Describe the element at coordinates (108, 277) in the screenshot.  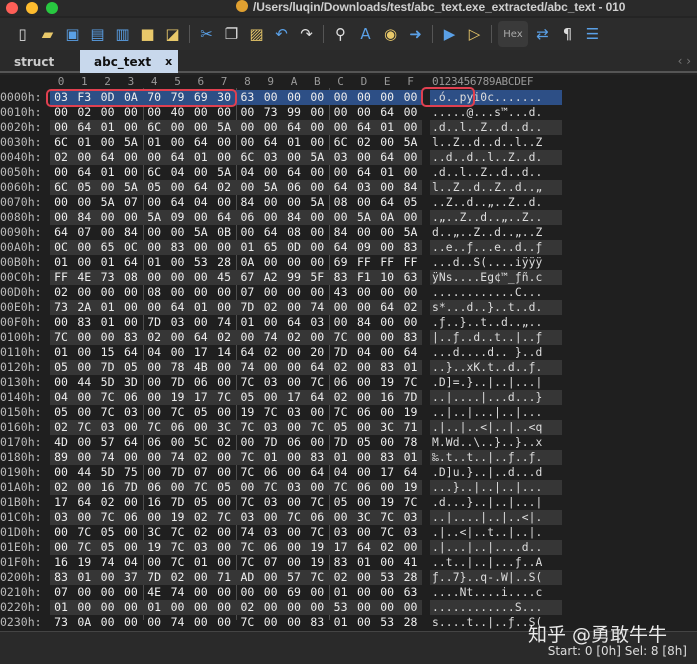
I see `hex-byte: 73` at that location.